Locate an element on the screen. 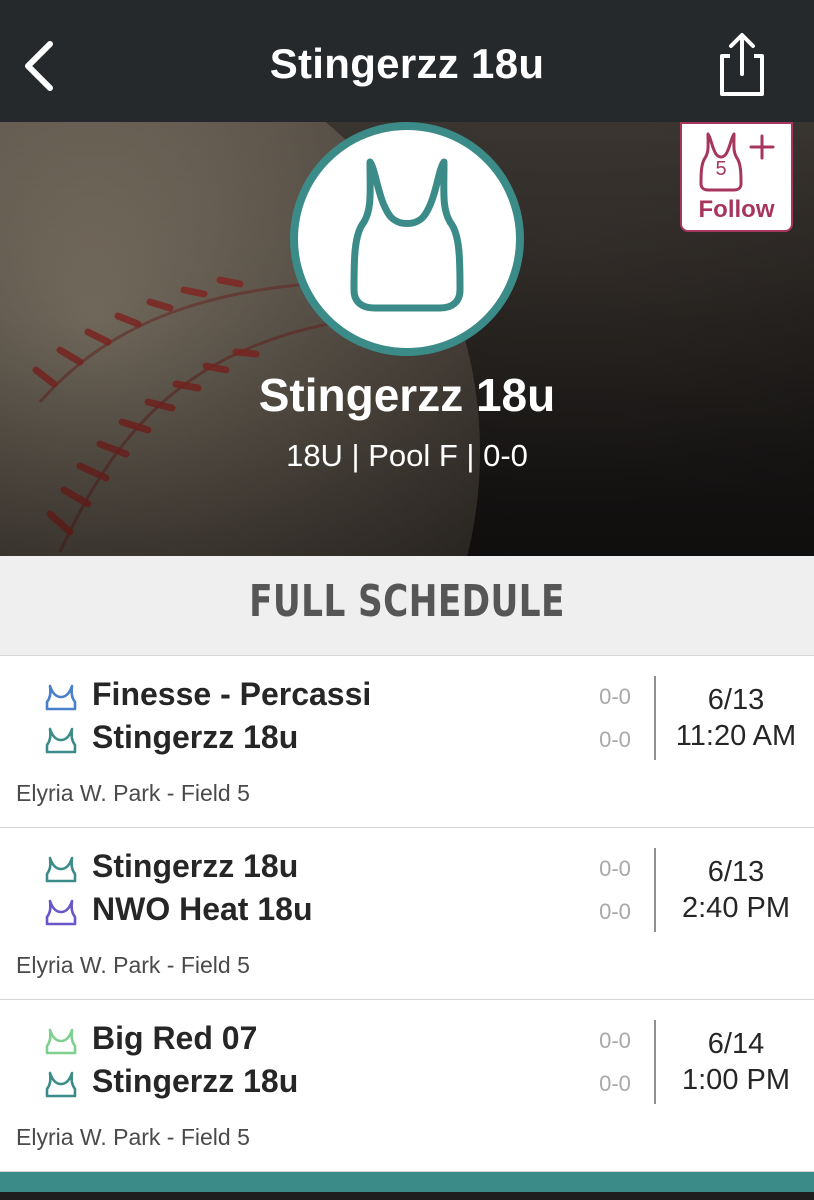 This screenshot has height=1200, width=814. game-time: 2:40 PM is located at coordinates (736, 908).